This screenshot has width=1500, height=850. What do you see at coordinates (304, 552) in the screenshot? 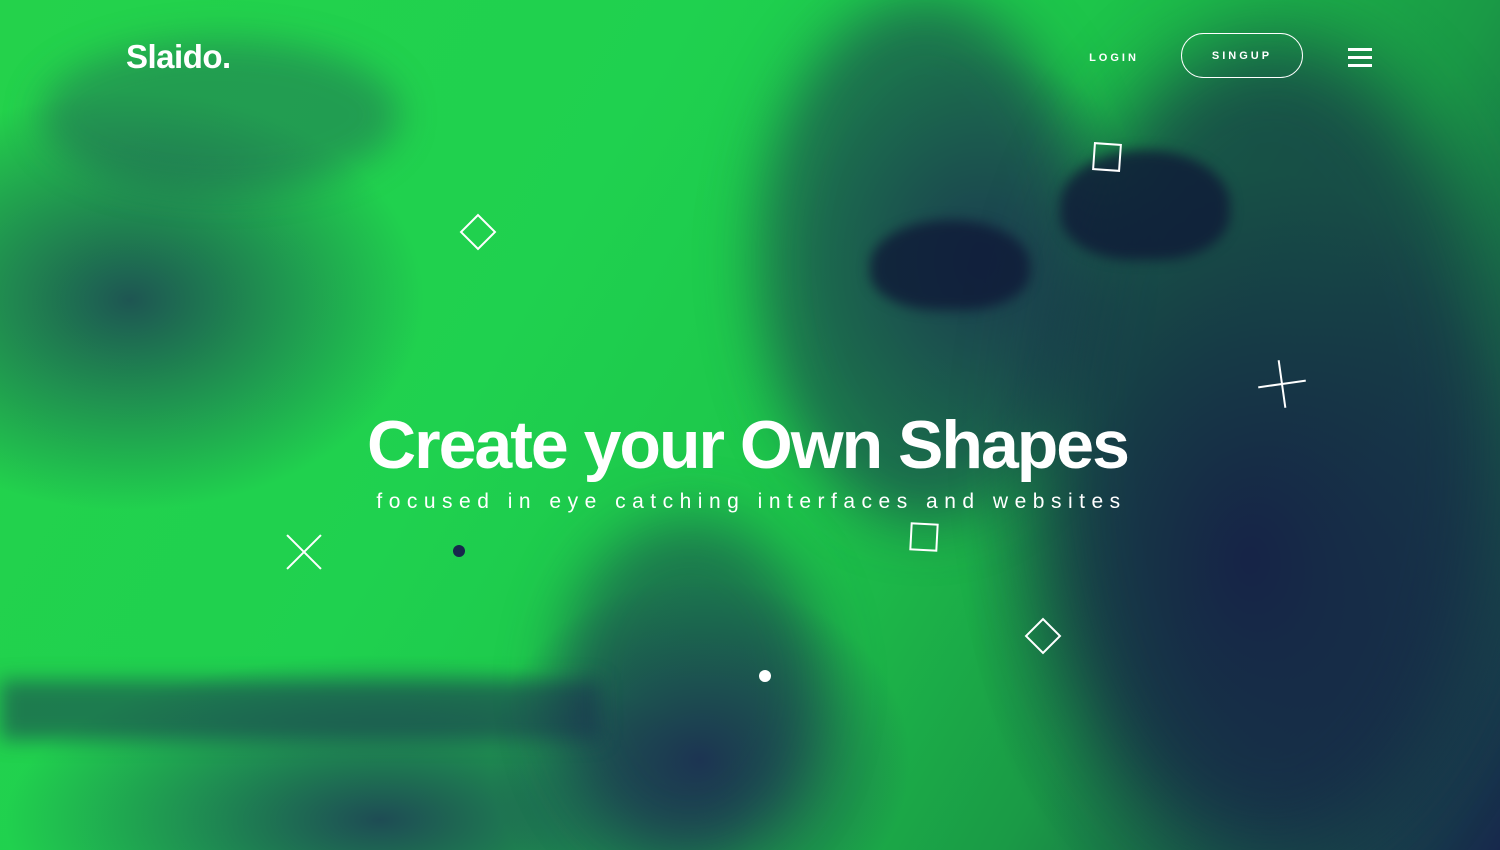
I see `x-shape-icon` at bounding box center [304, 552].